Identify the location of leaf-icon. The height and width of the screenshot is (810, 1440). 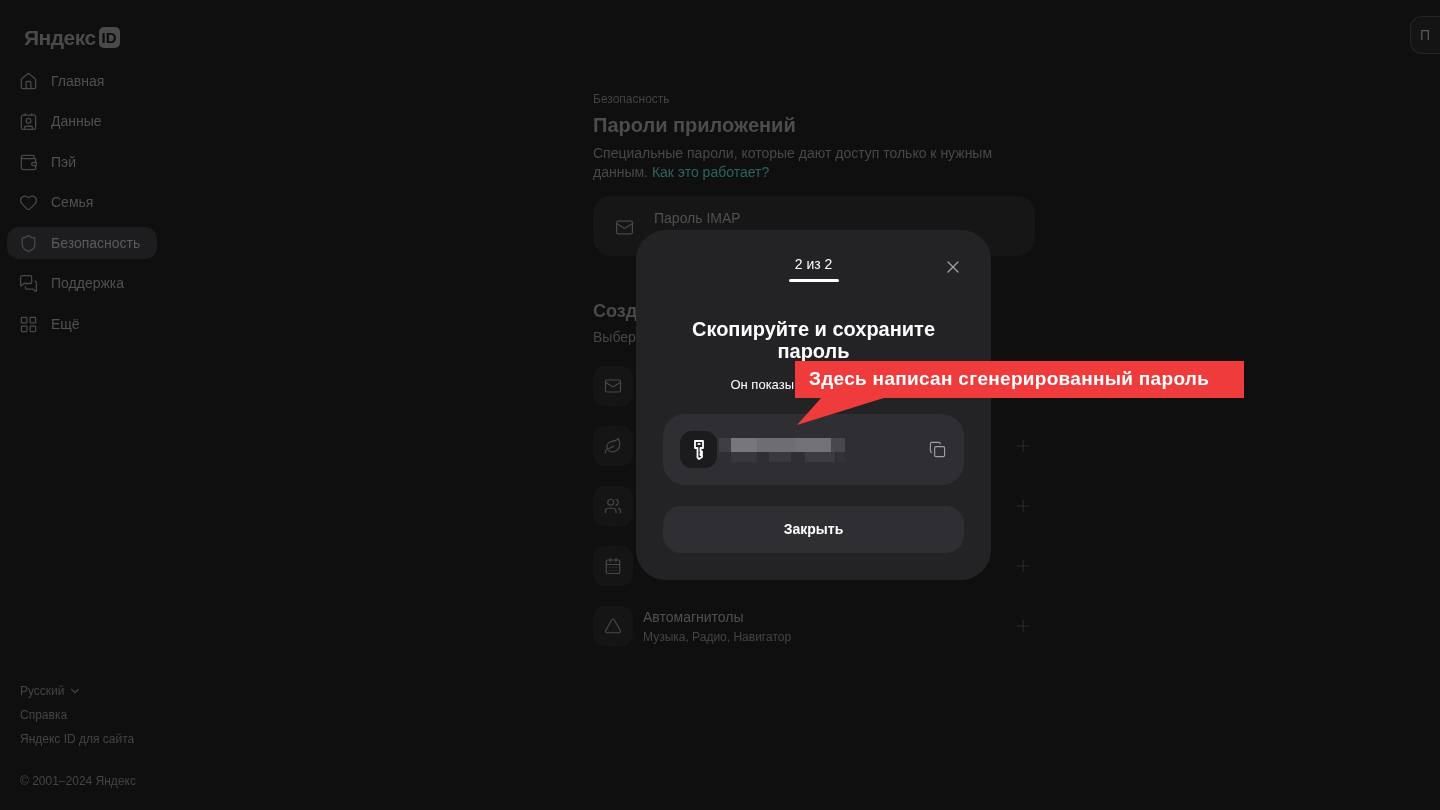
(613, 446).